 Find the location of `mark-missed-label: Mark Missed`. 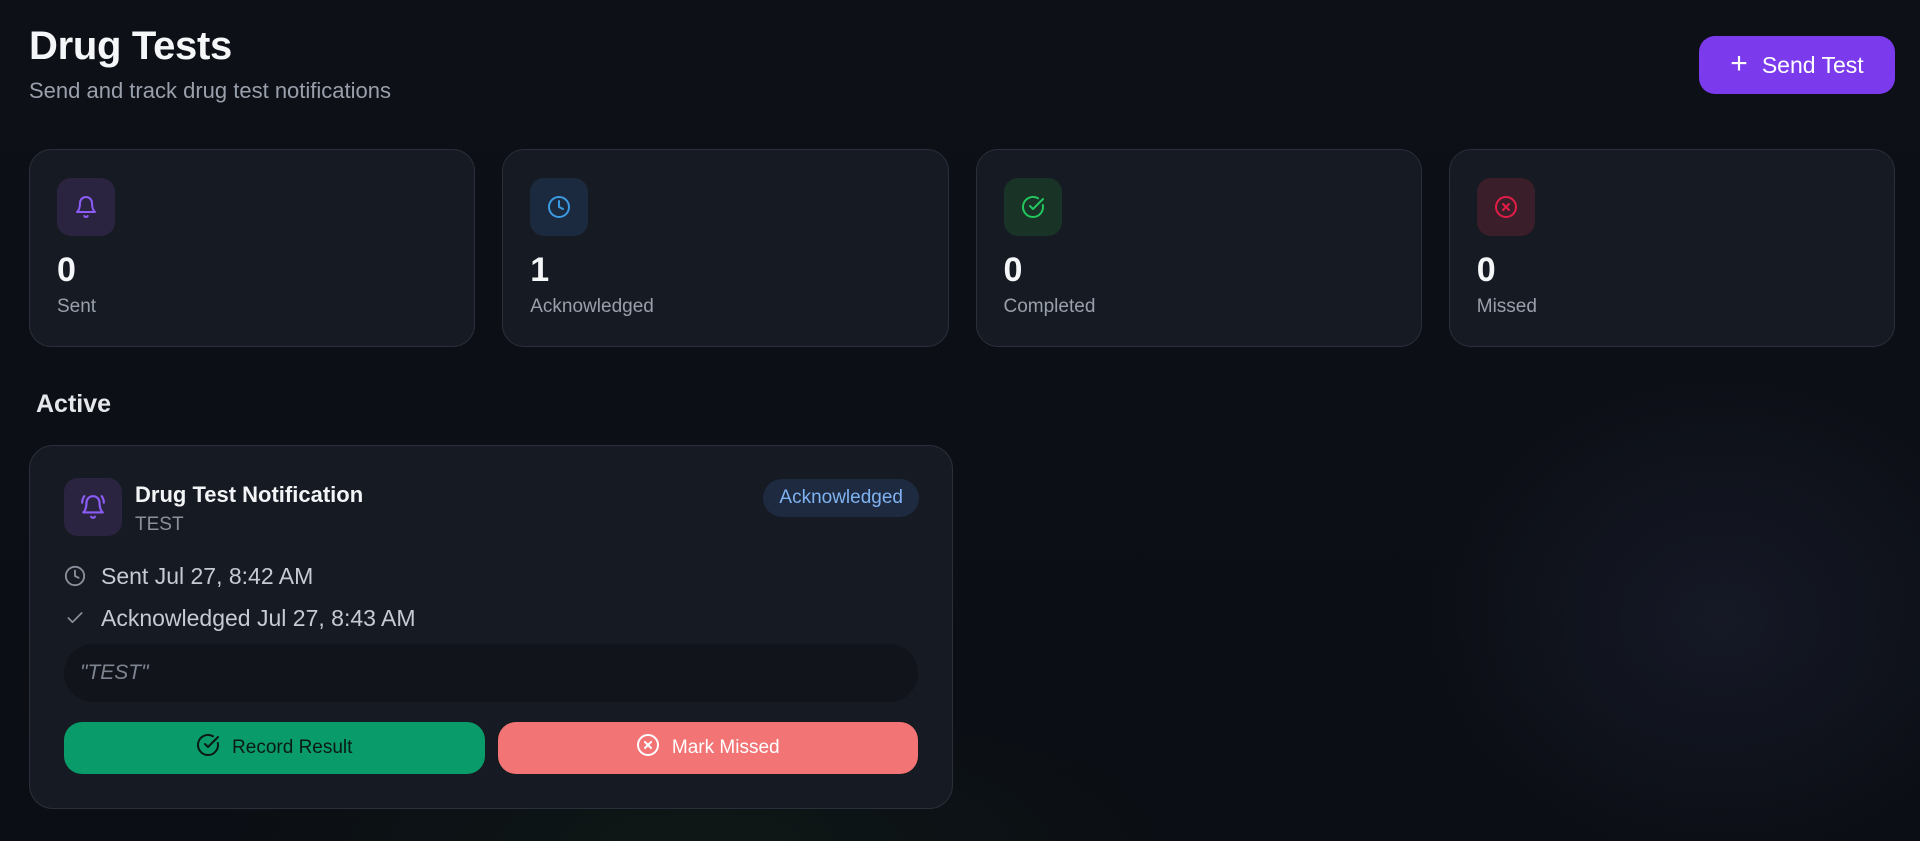

mark-missed-label: Mark Missed is located at coordinates (725, 747).